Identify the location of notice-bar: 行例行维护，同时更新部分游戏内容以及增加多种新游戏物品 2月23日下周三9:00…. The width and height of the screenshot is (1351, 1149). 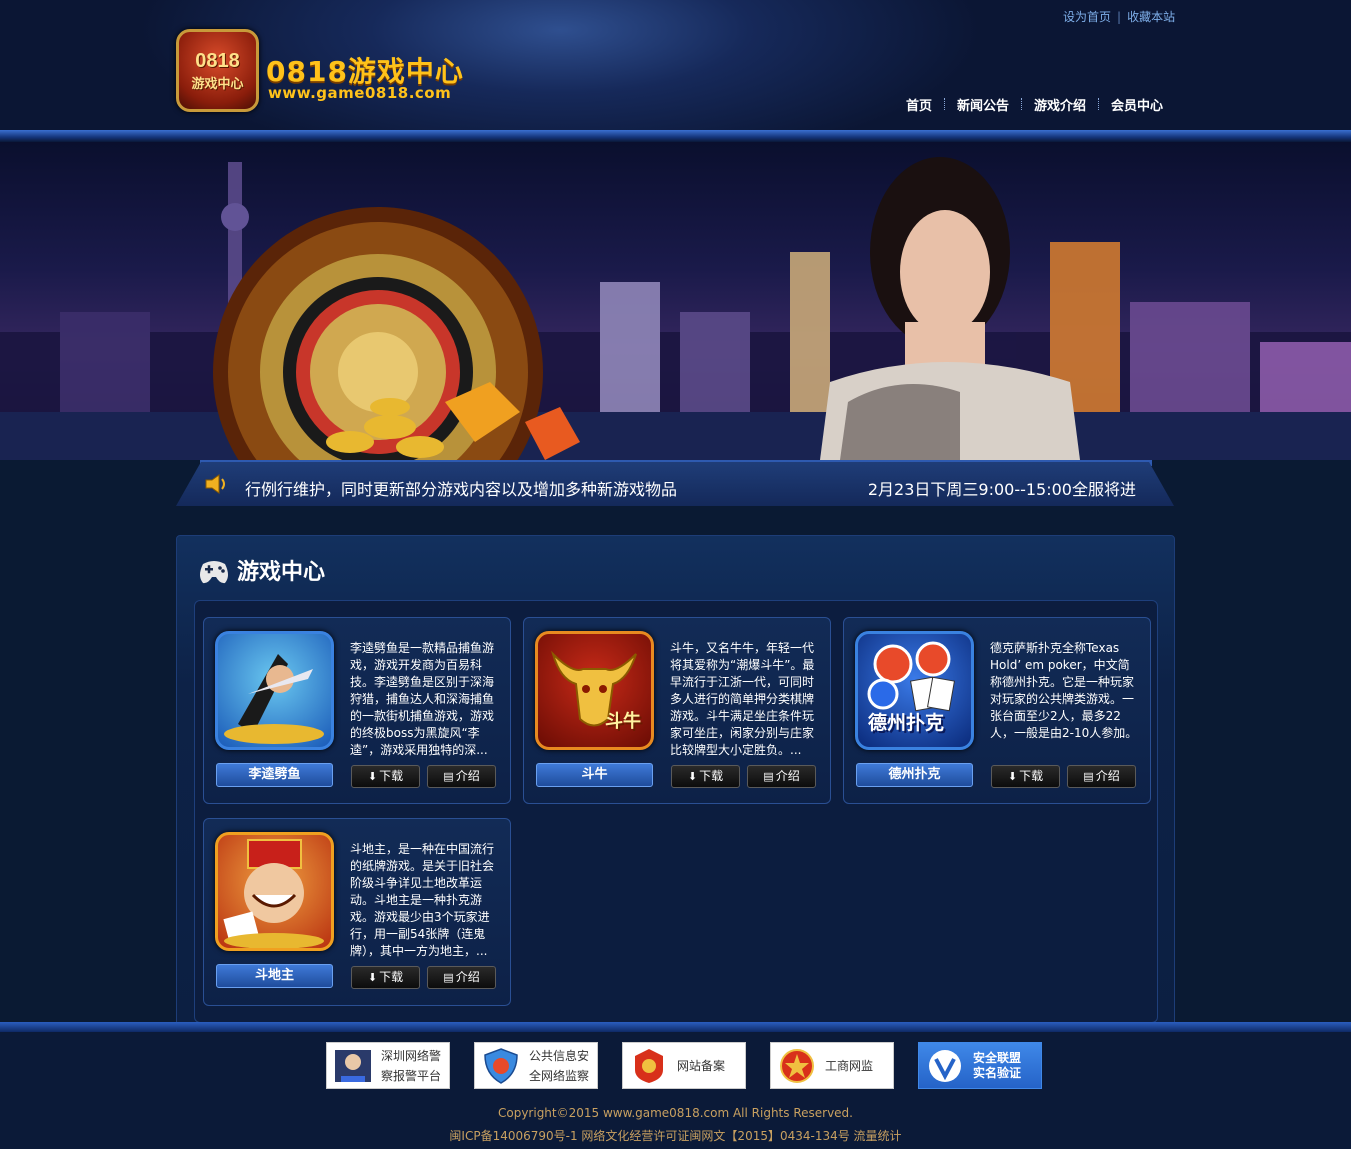
(675, 484).